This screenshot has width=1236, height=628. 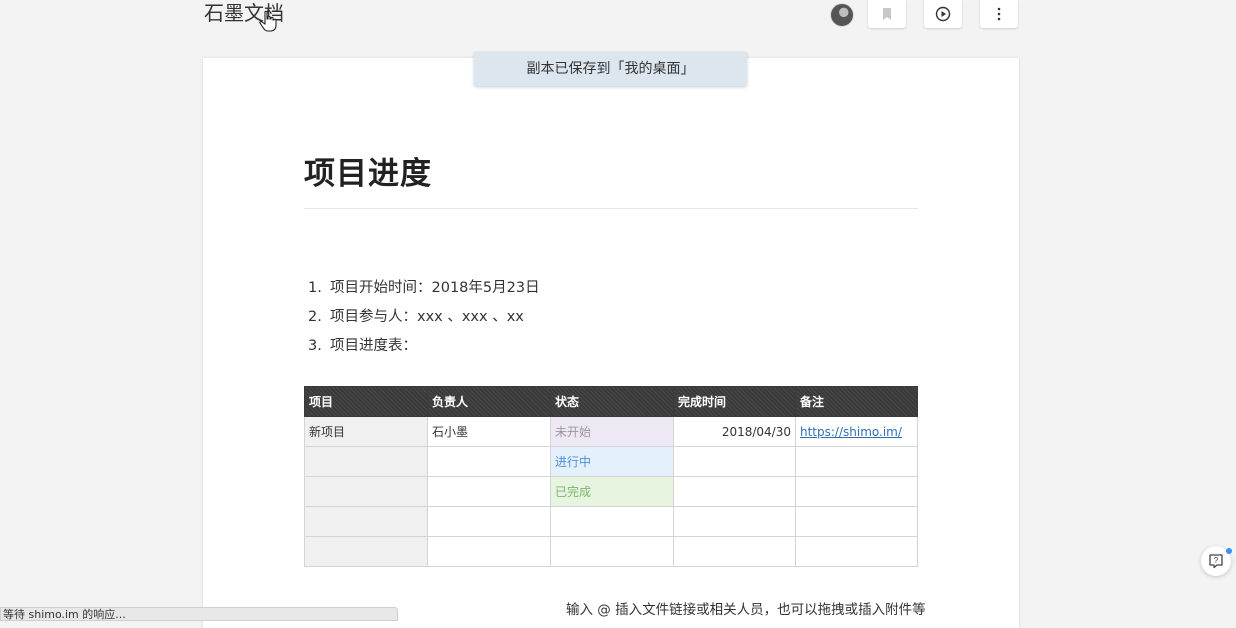 I want to click on editor-hint: 输入 @ 插入文件链接或相关人员，也可以拖拽或插入附件等, so click(x=746, y=610).